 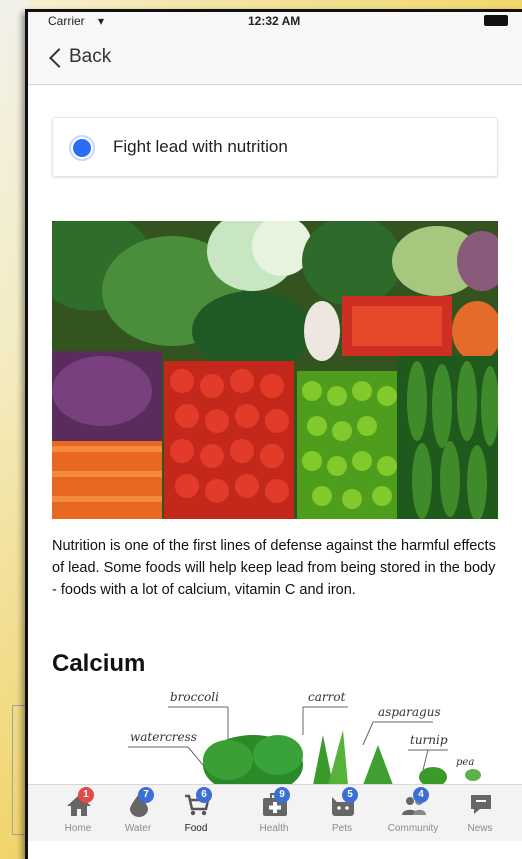 I want to click on navigation-bar: Back, so click(x=275, y=58).